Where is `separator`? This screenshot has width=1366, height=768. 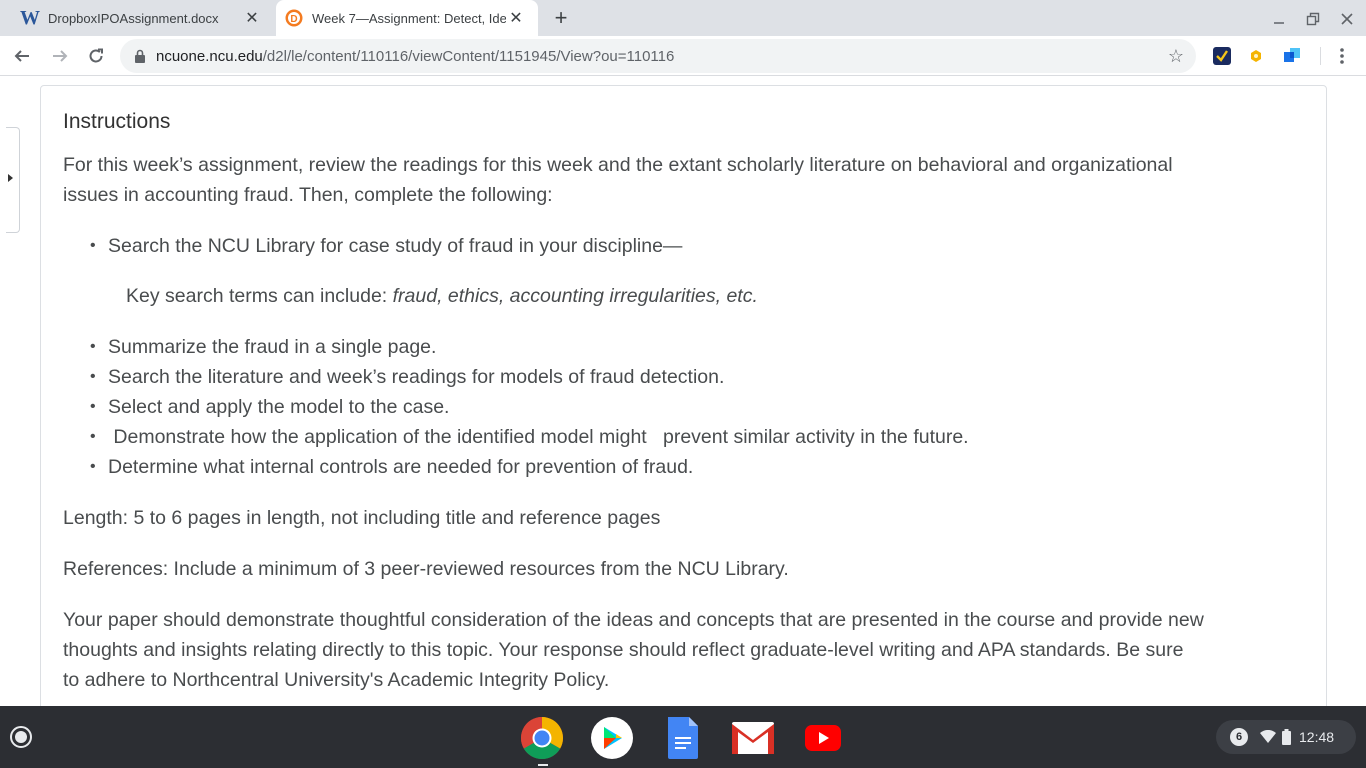
separator is located at coordinates (1320, 56).